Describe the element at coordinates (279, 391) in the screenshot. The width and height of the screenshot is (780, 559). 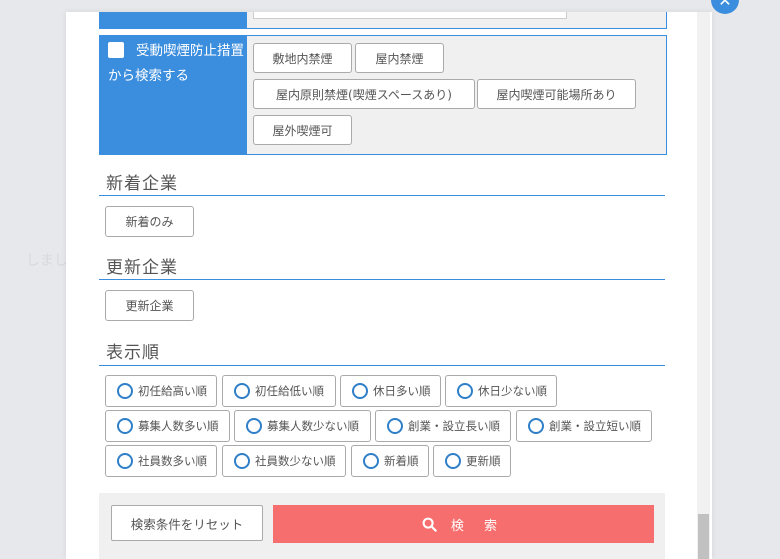
I see `sort-option: 初任給低い順` at that location.